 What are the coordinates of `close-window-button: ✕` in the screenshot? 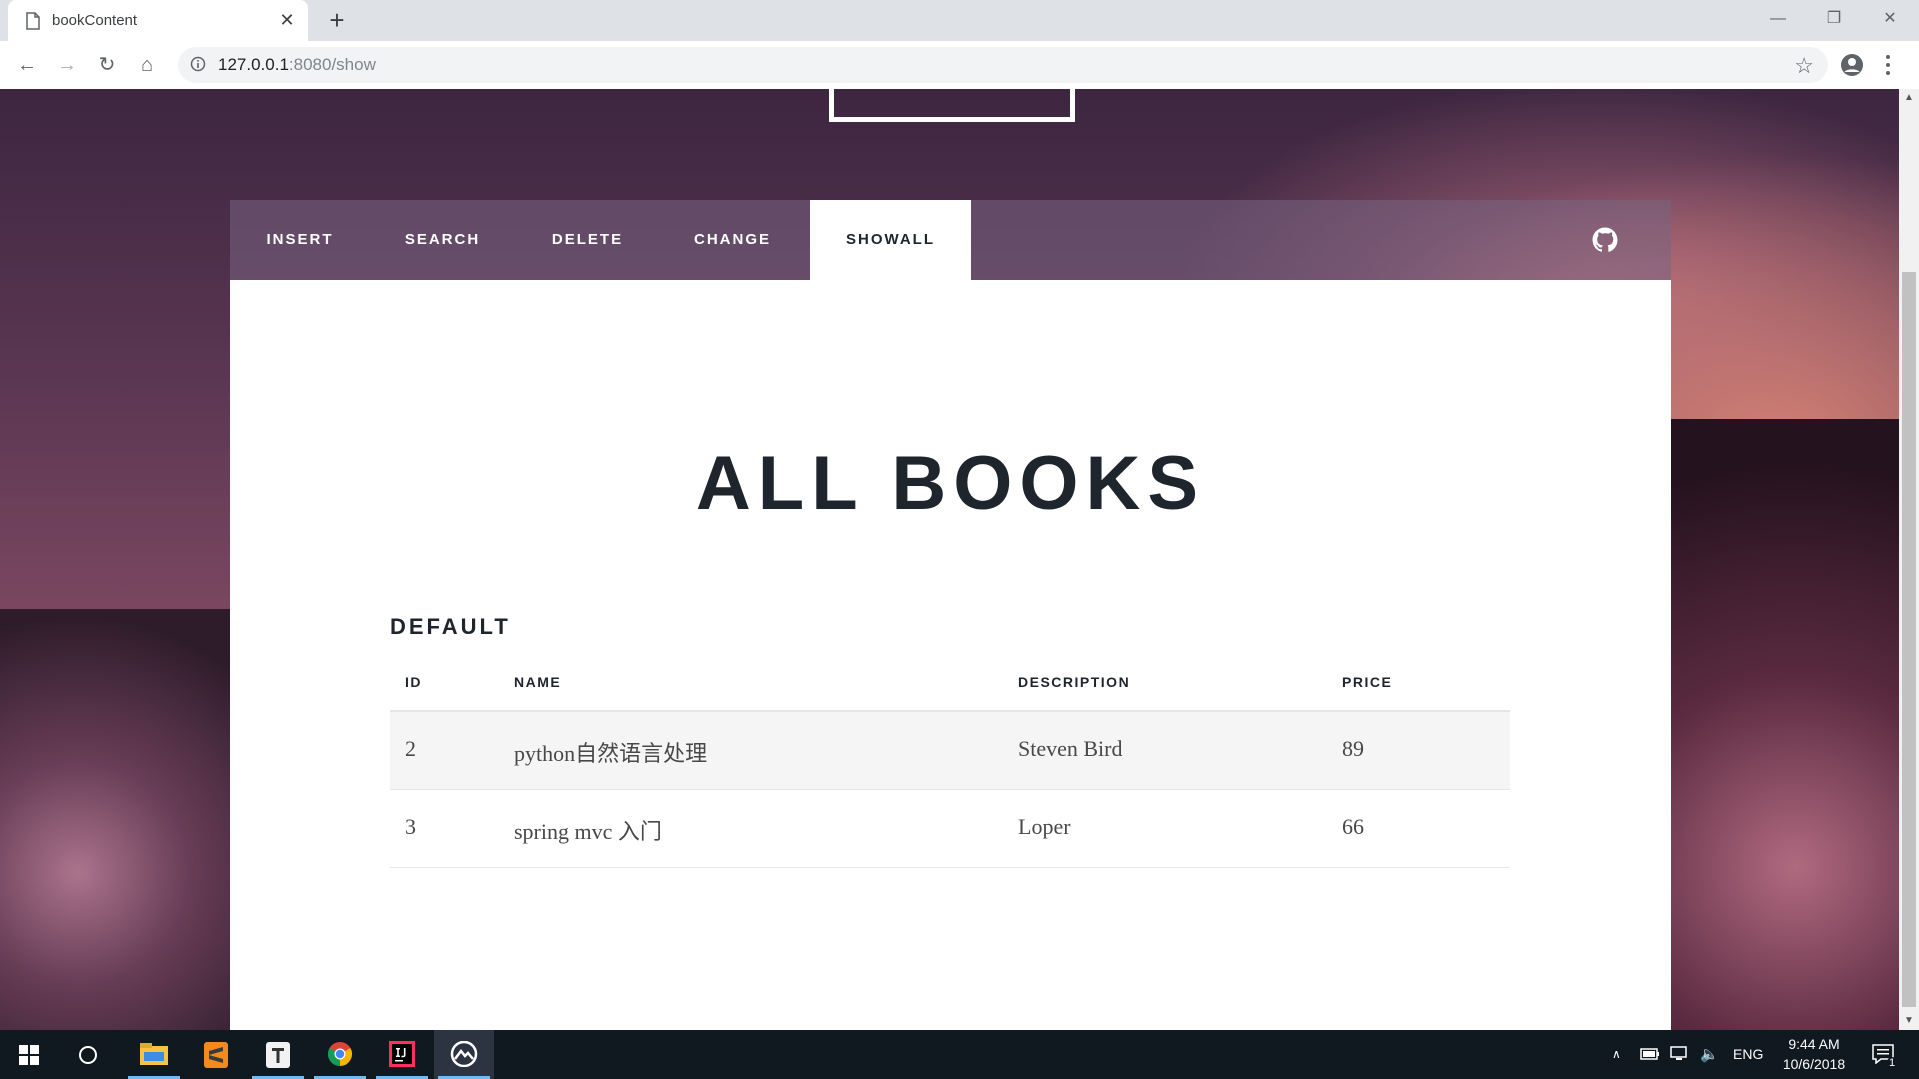 It's located at (1890, 20).